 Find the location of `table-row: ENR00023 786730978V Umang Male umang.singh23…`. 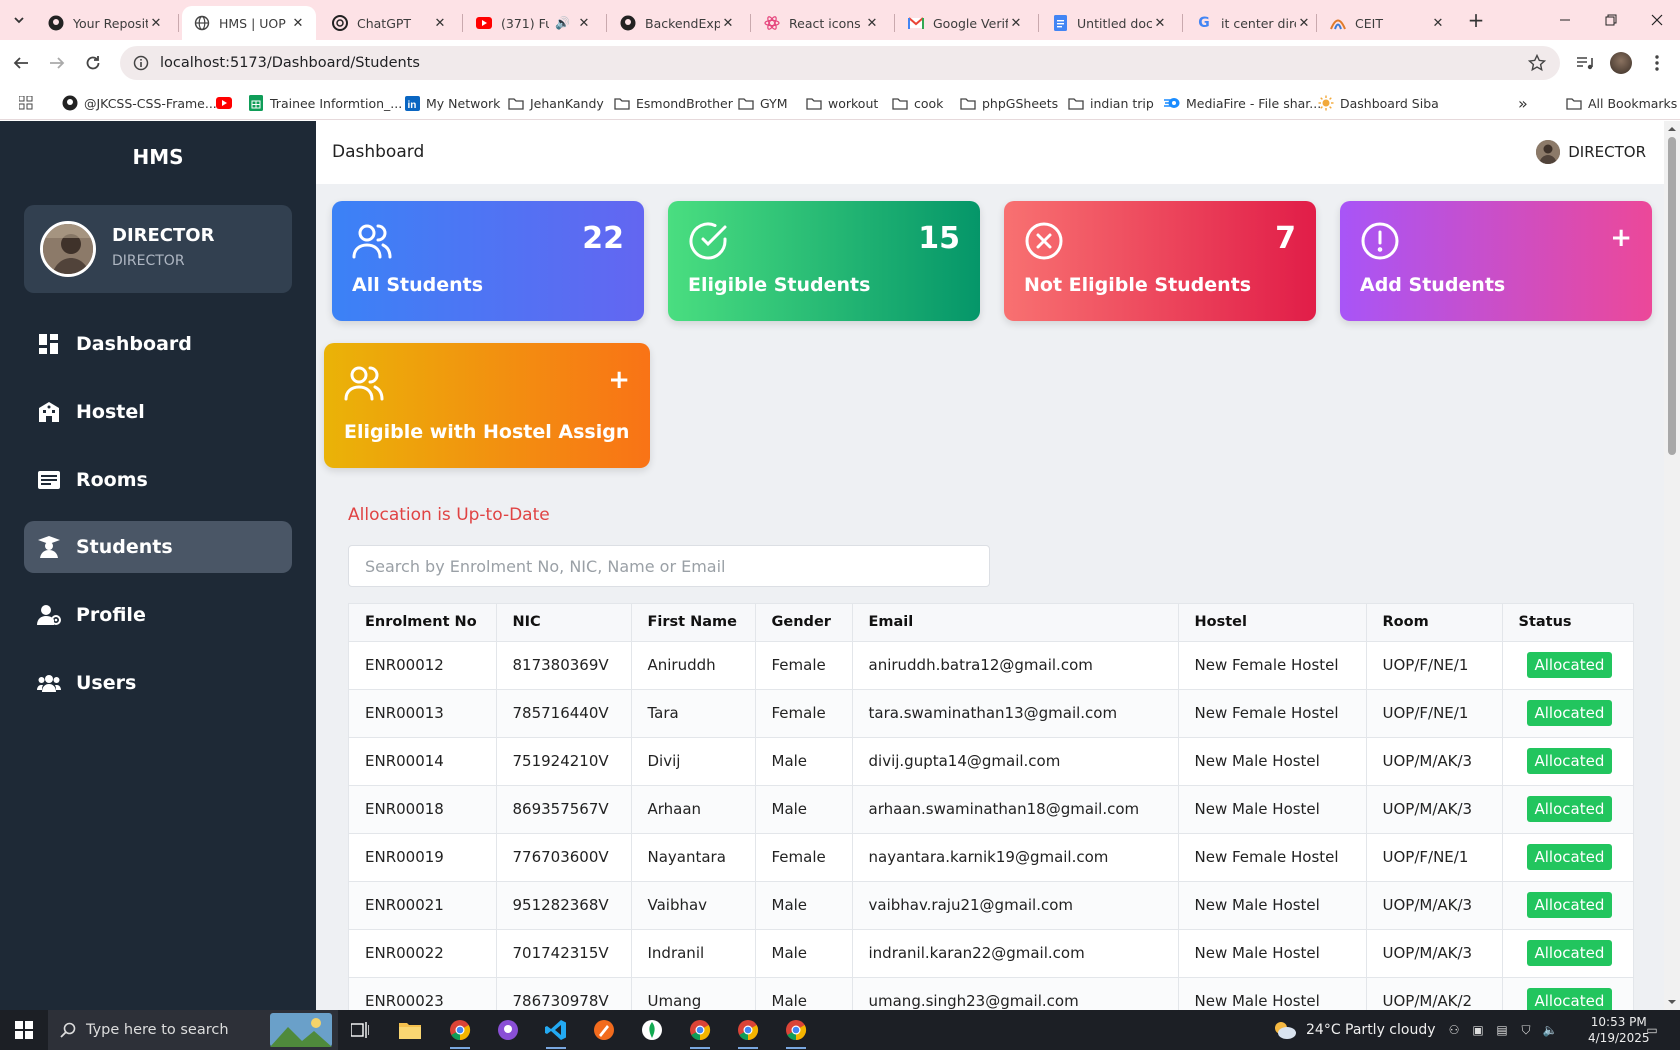

table-row: ENR00023 786730978V Umang Male umang.singh23… is located at coordinates (991, 993).